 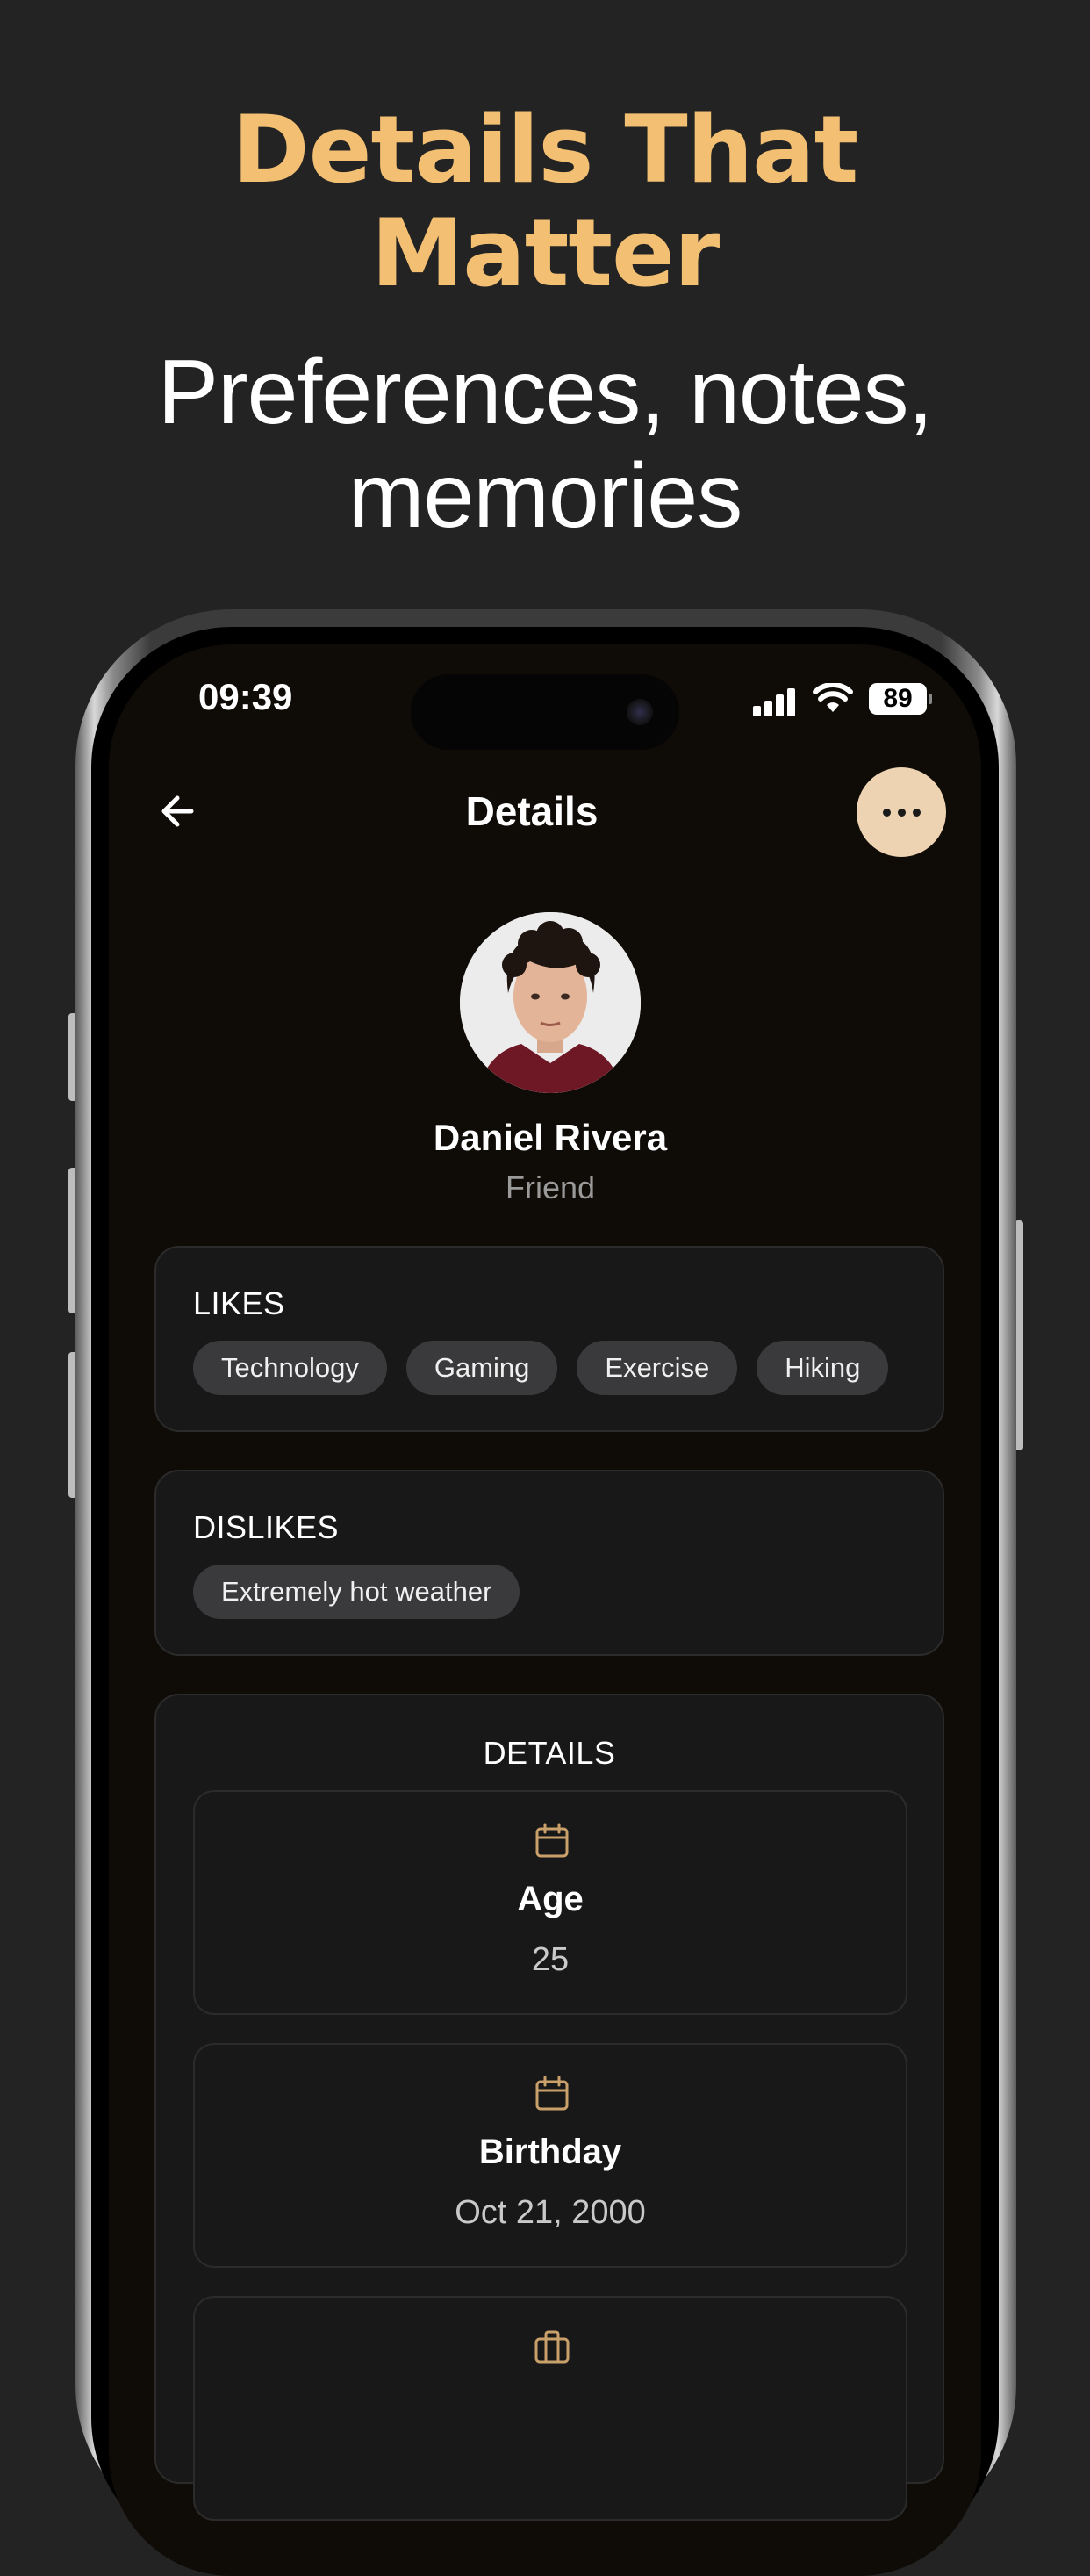 What do you see at coordinates (550, 2152) in the screenshot?
I see `detail-label: Birthday` at bounding box center [550, 2152].